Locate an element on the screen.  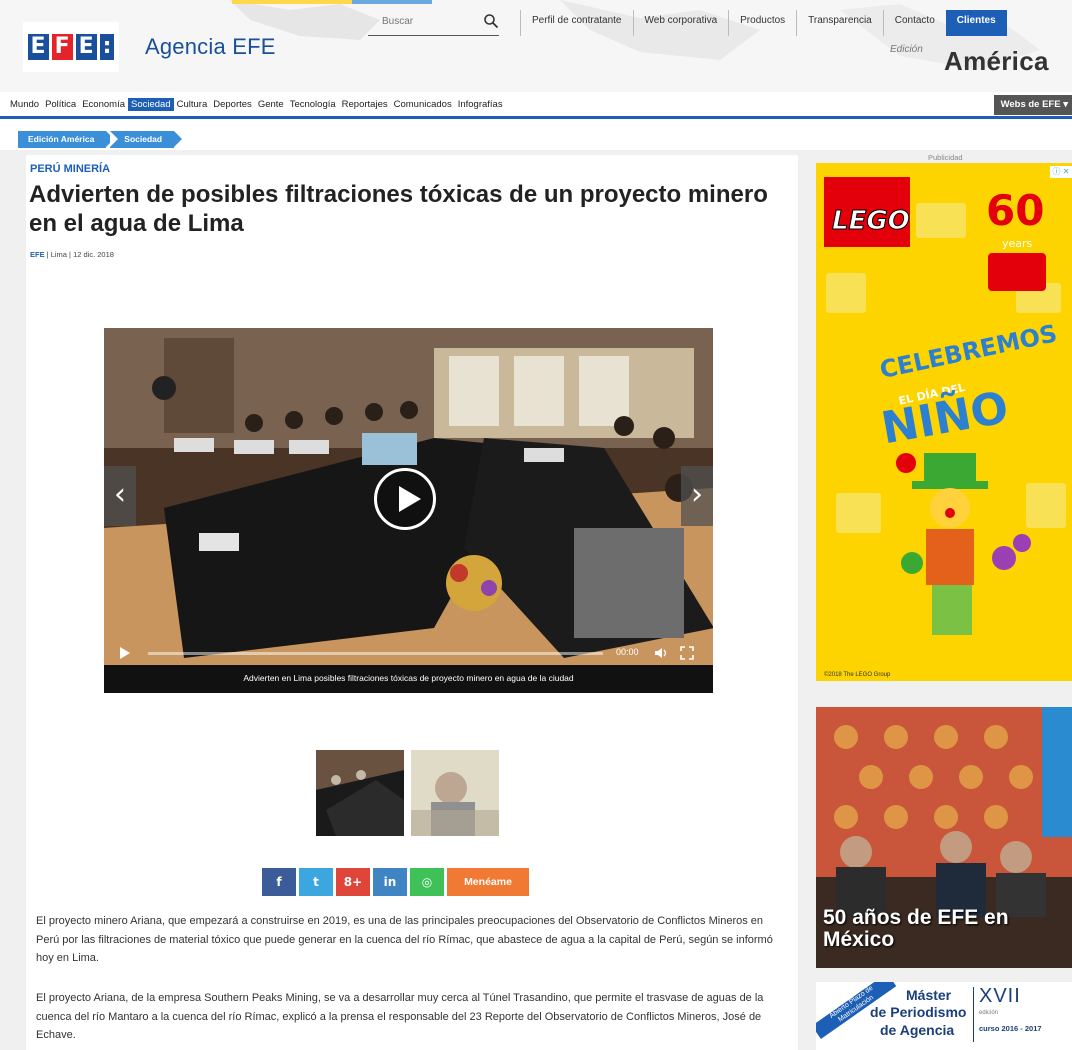
toplink-perfil-contratante: Perfil de contratante is located at coordinates (576, 23).